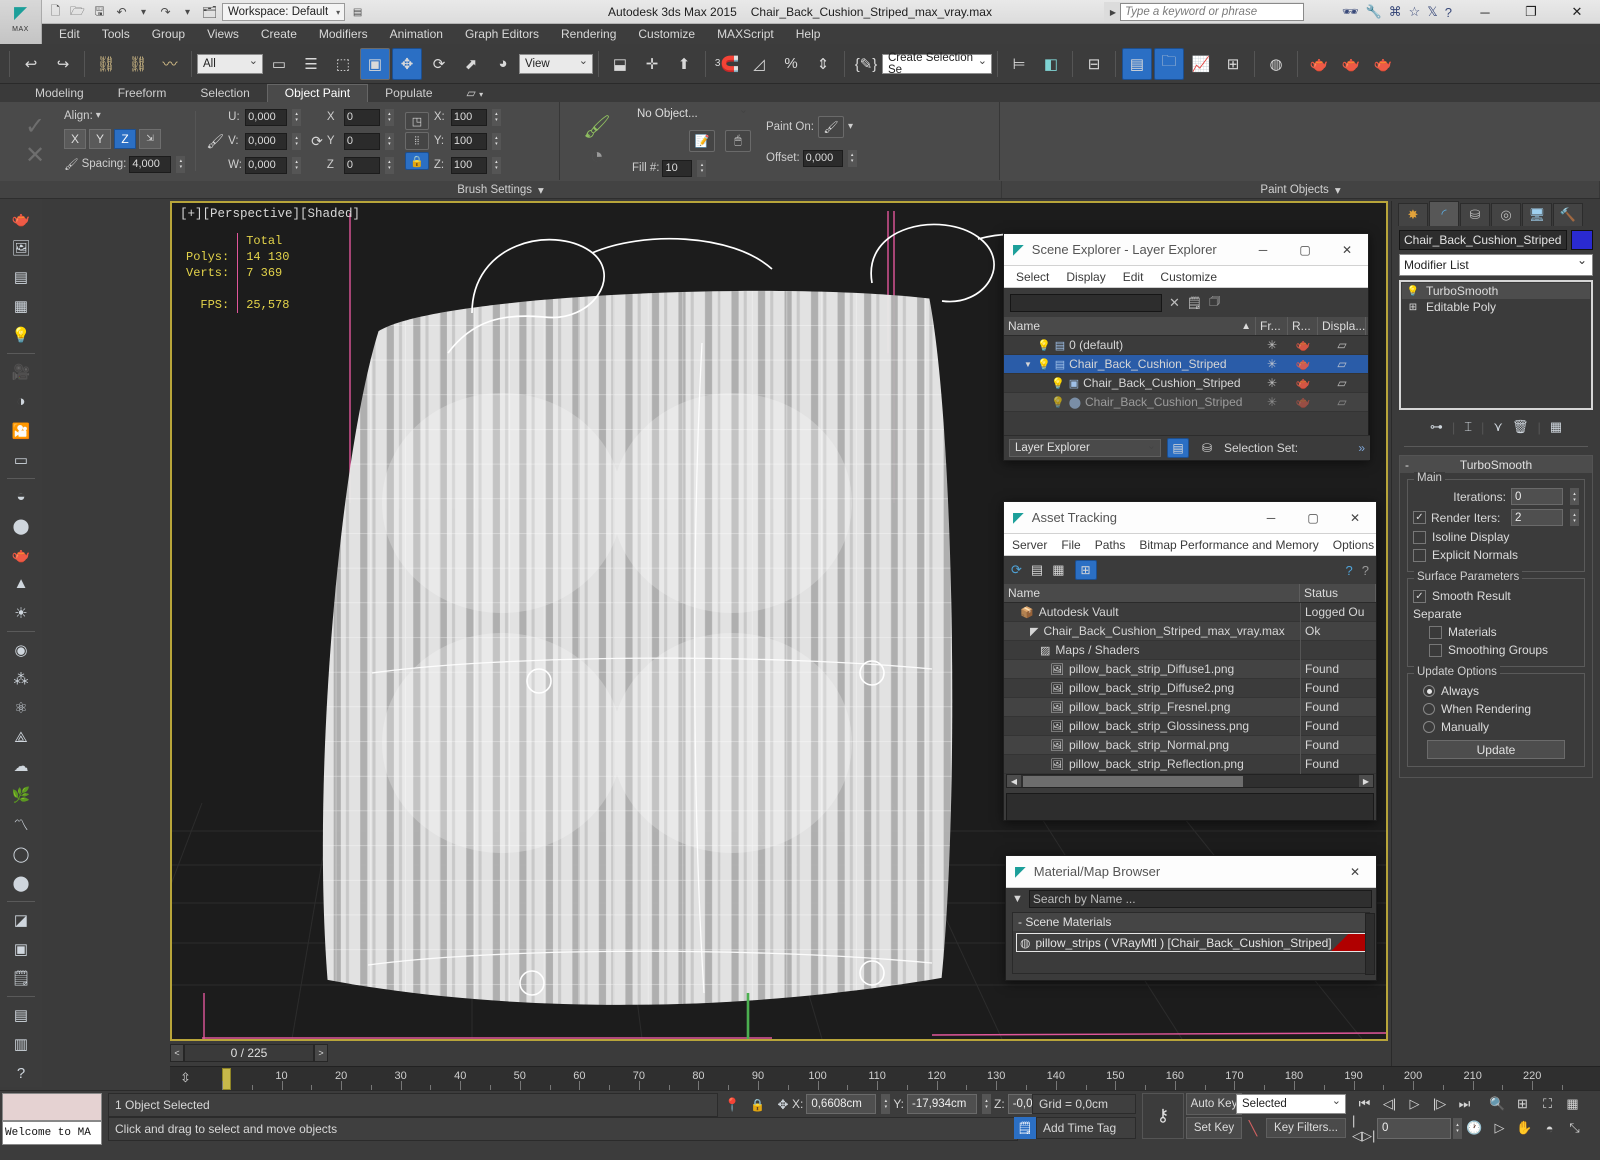 The height and width of the screenshot is (1160, 1600). What do you see at coordinates (1190, 518) in the screenshot?
I see `asset-tracking-titlebar: ◤ Asset Tracking ─ ▢ ✕` at bounding box center [1190, 518].